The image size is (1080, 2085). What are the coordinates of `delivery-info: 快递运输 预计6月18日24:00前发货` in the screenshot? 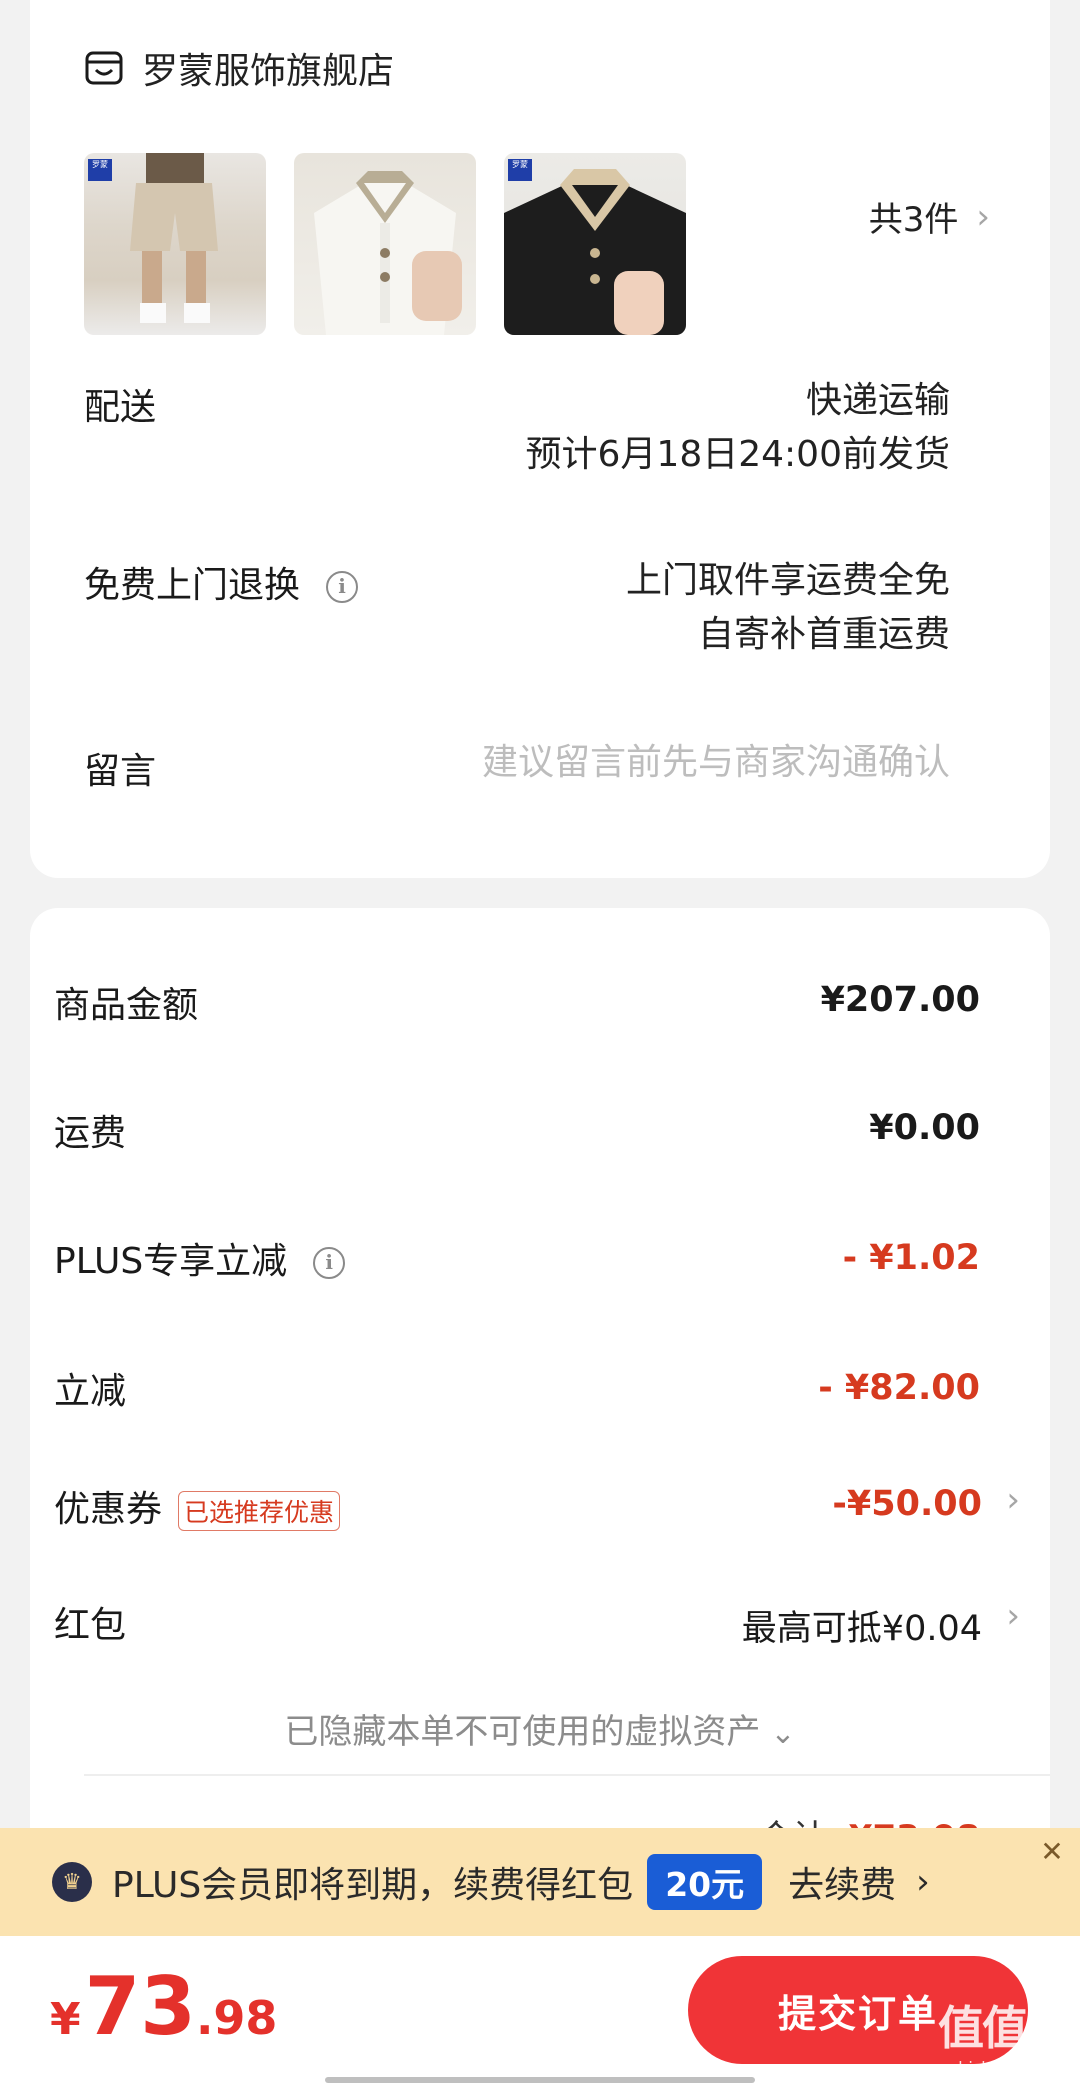 It's located at (738, 428).